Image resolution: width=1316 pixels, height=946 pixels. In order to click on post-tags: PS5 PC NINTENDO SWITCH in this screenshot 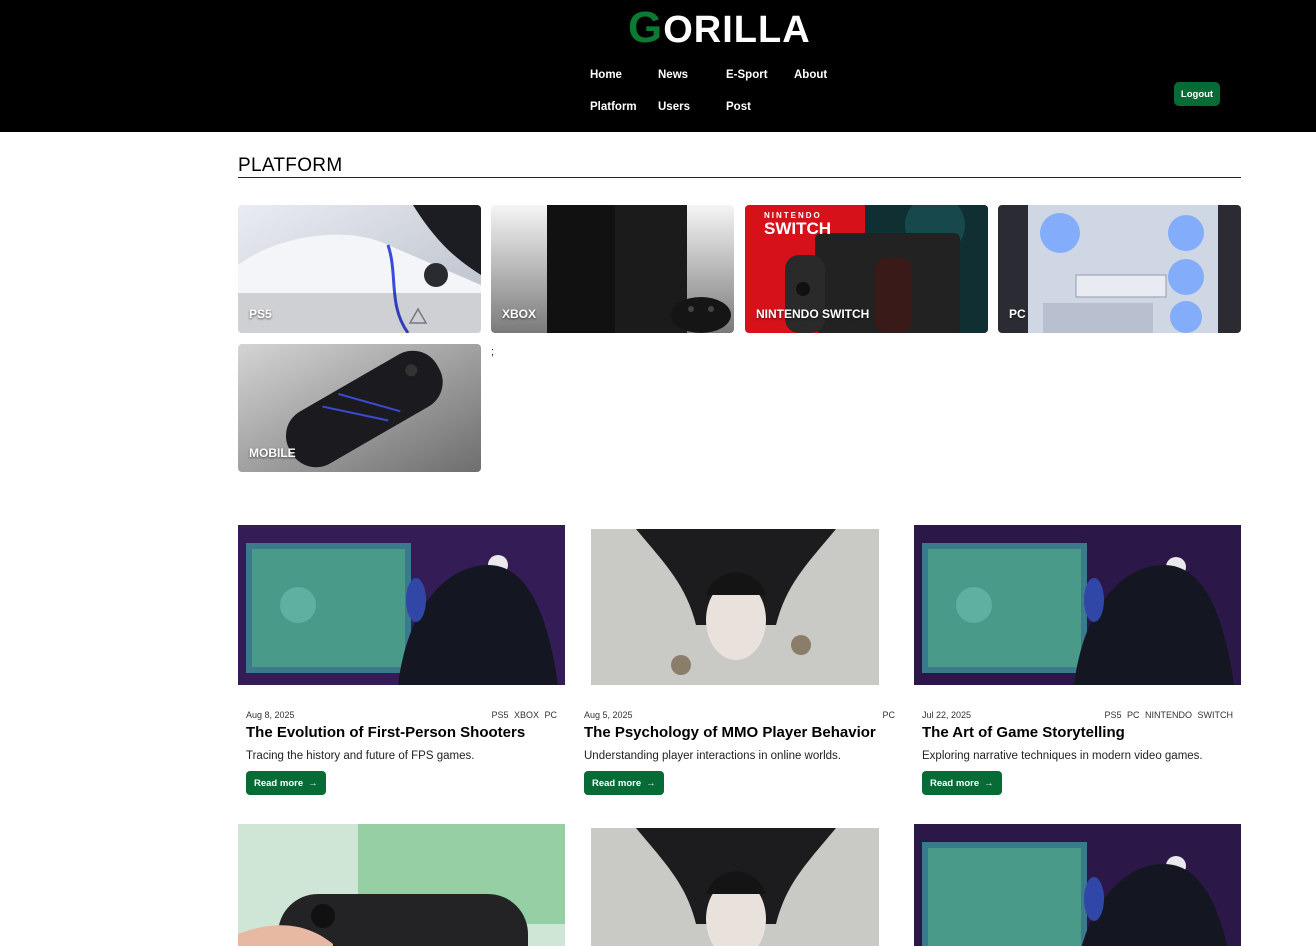, I will do `click(1168, 715)`.